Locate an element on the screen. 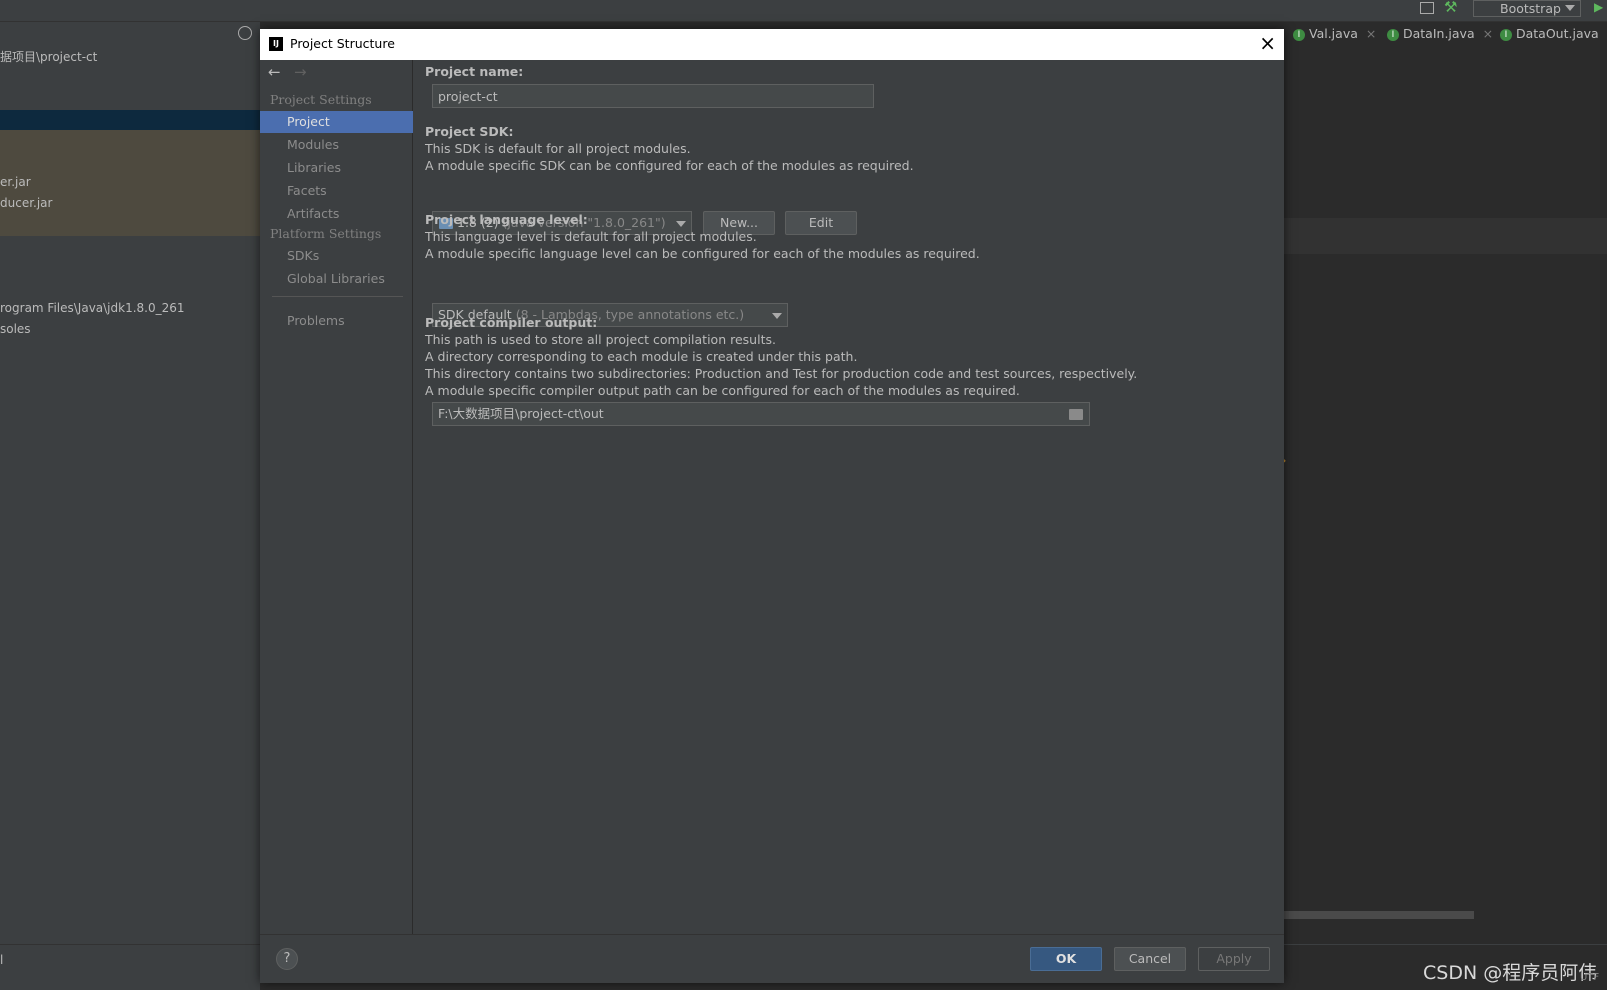 Image resolution: width=1607 pixels, height=990 pixels. project-language-level-label: Project language level: is located at coordinates (506, 219).